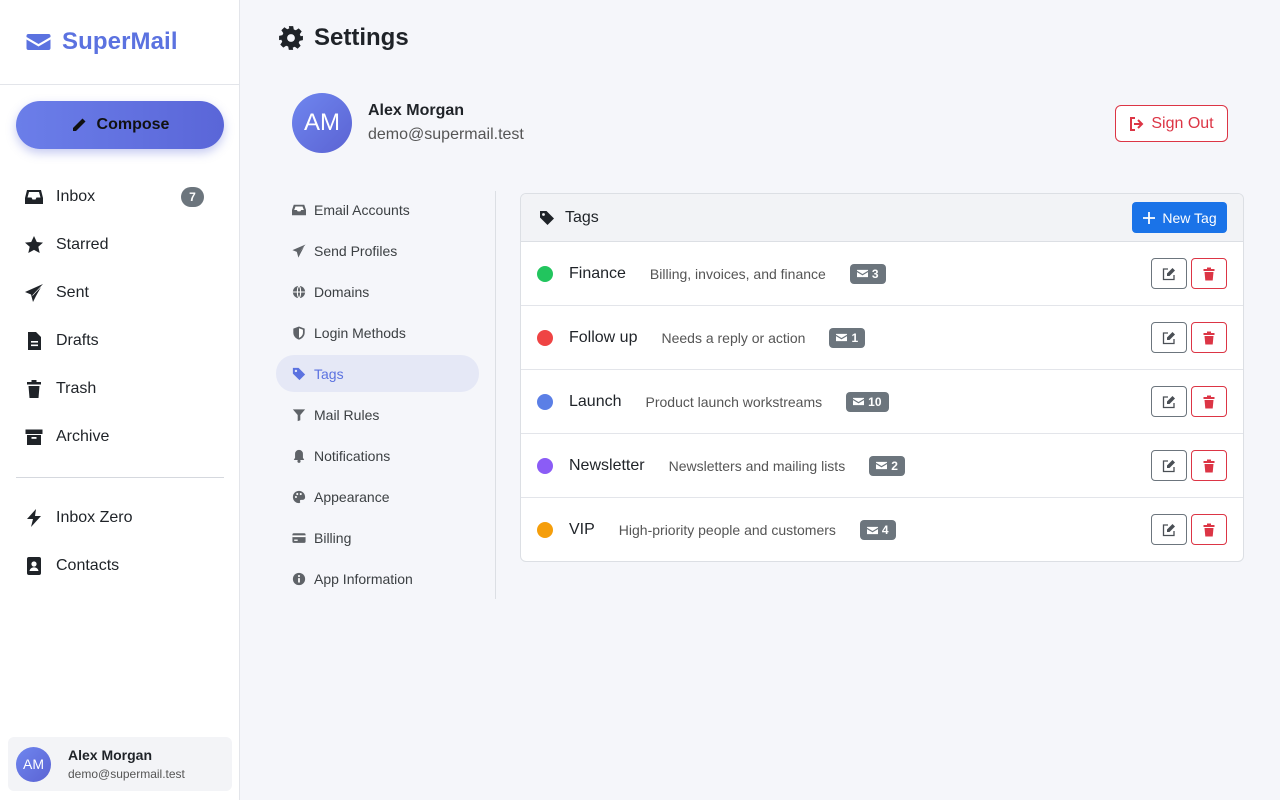 Image resolution: width=1280 pixels, height=800 pixels. What do you see at coordinates (597, 273) in the screenshot?
I see `tag-name: Finance` at bounding box center [597, 273].